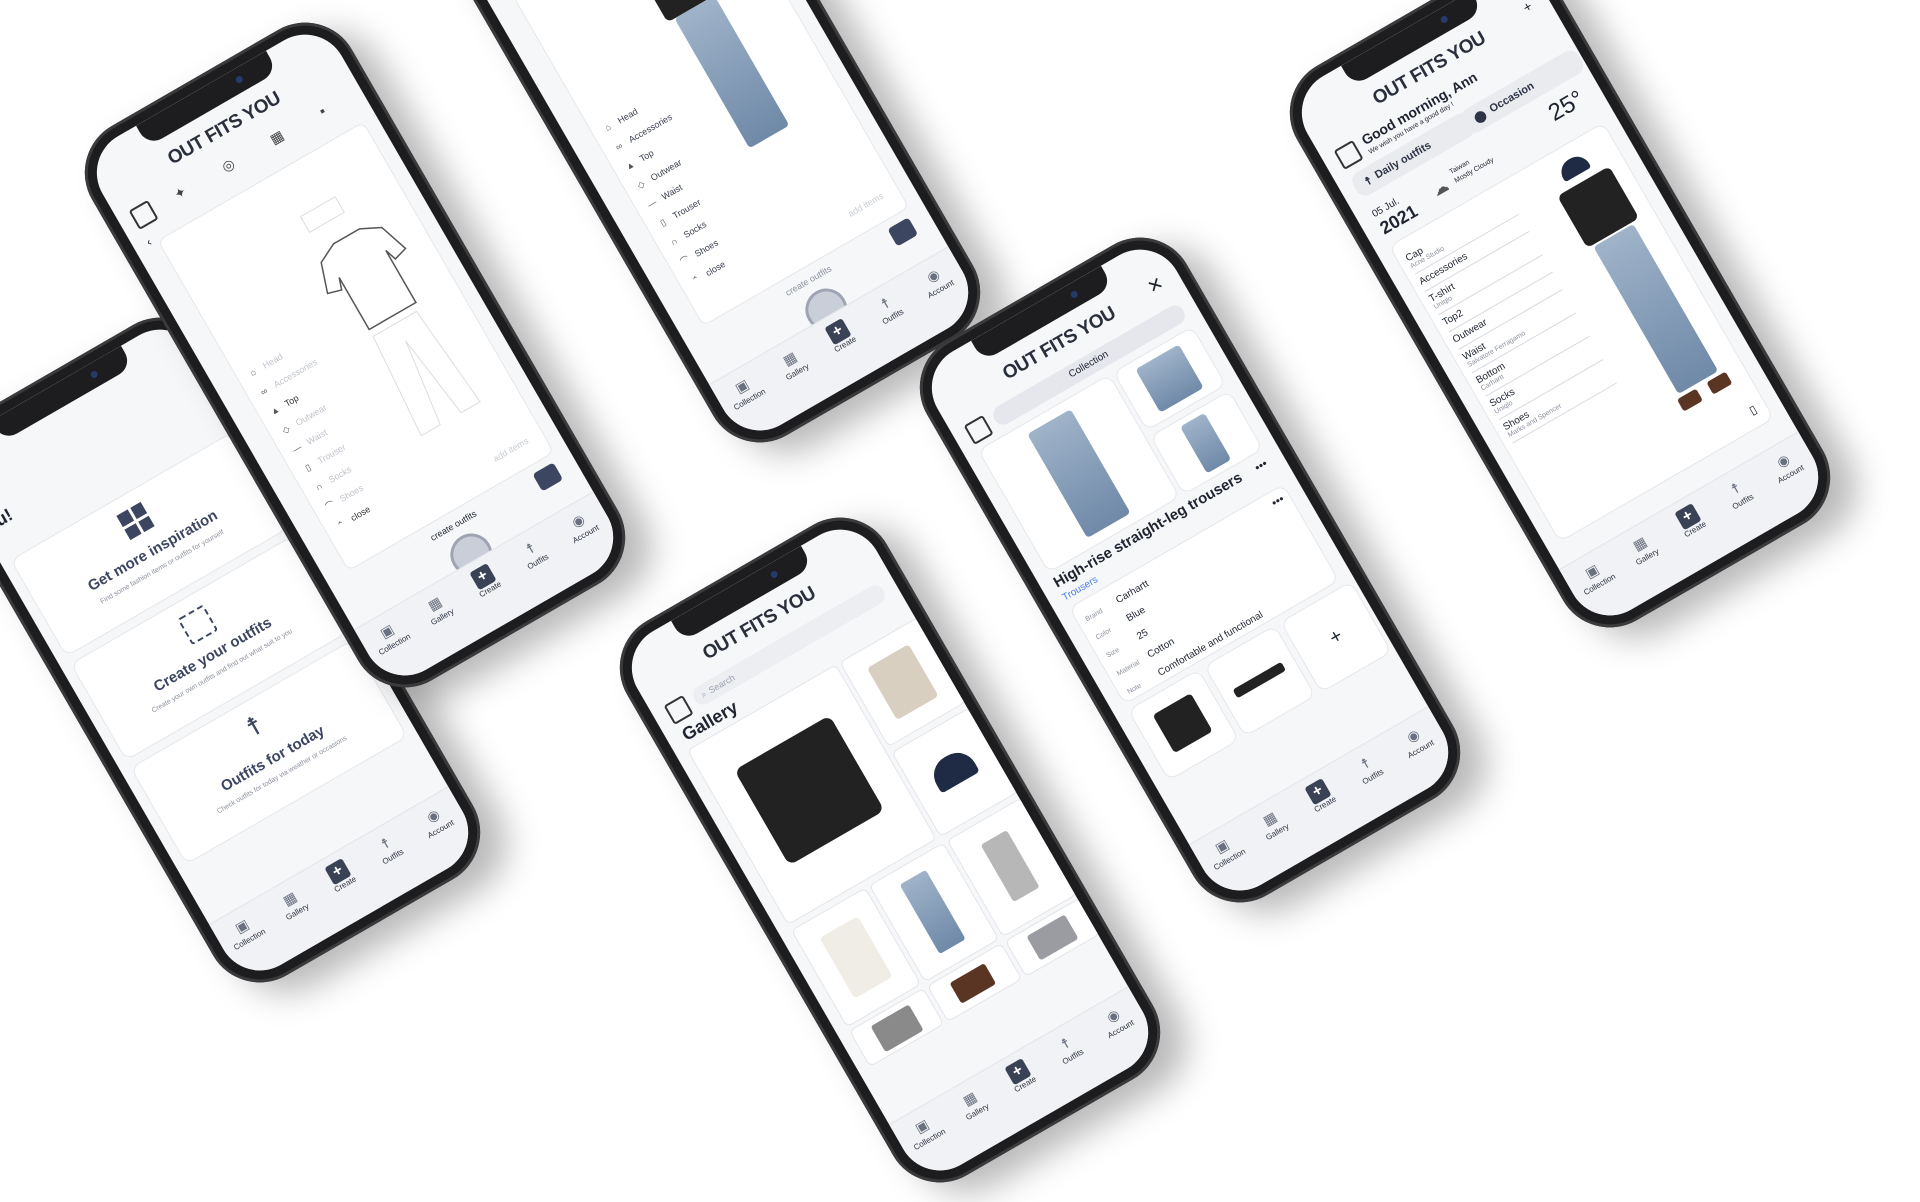  I want to click on jeans-image, so click(732, 74).